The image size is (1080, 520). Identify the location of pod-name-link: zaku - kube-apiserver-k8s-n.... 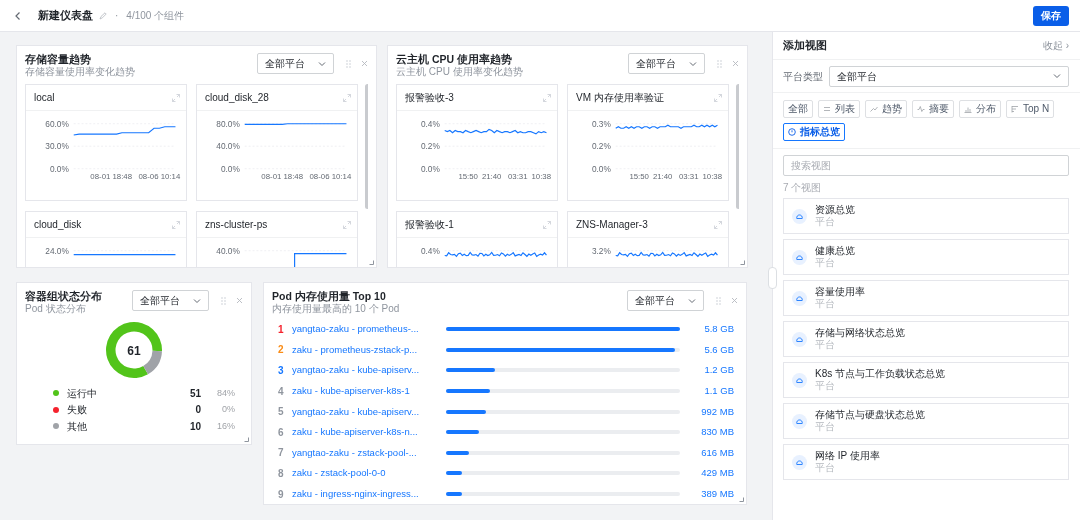
(368, 432).